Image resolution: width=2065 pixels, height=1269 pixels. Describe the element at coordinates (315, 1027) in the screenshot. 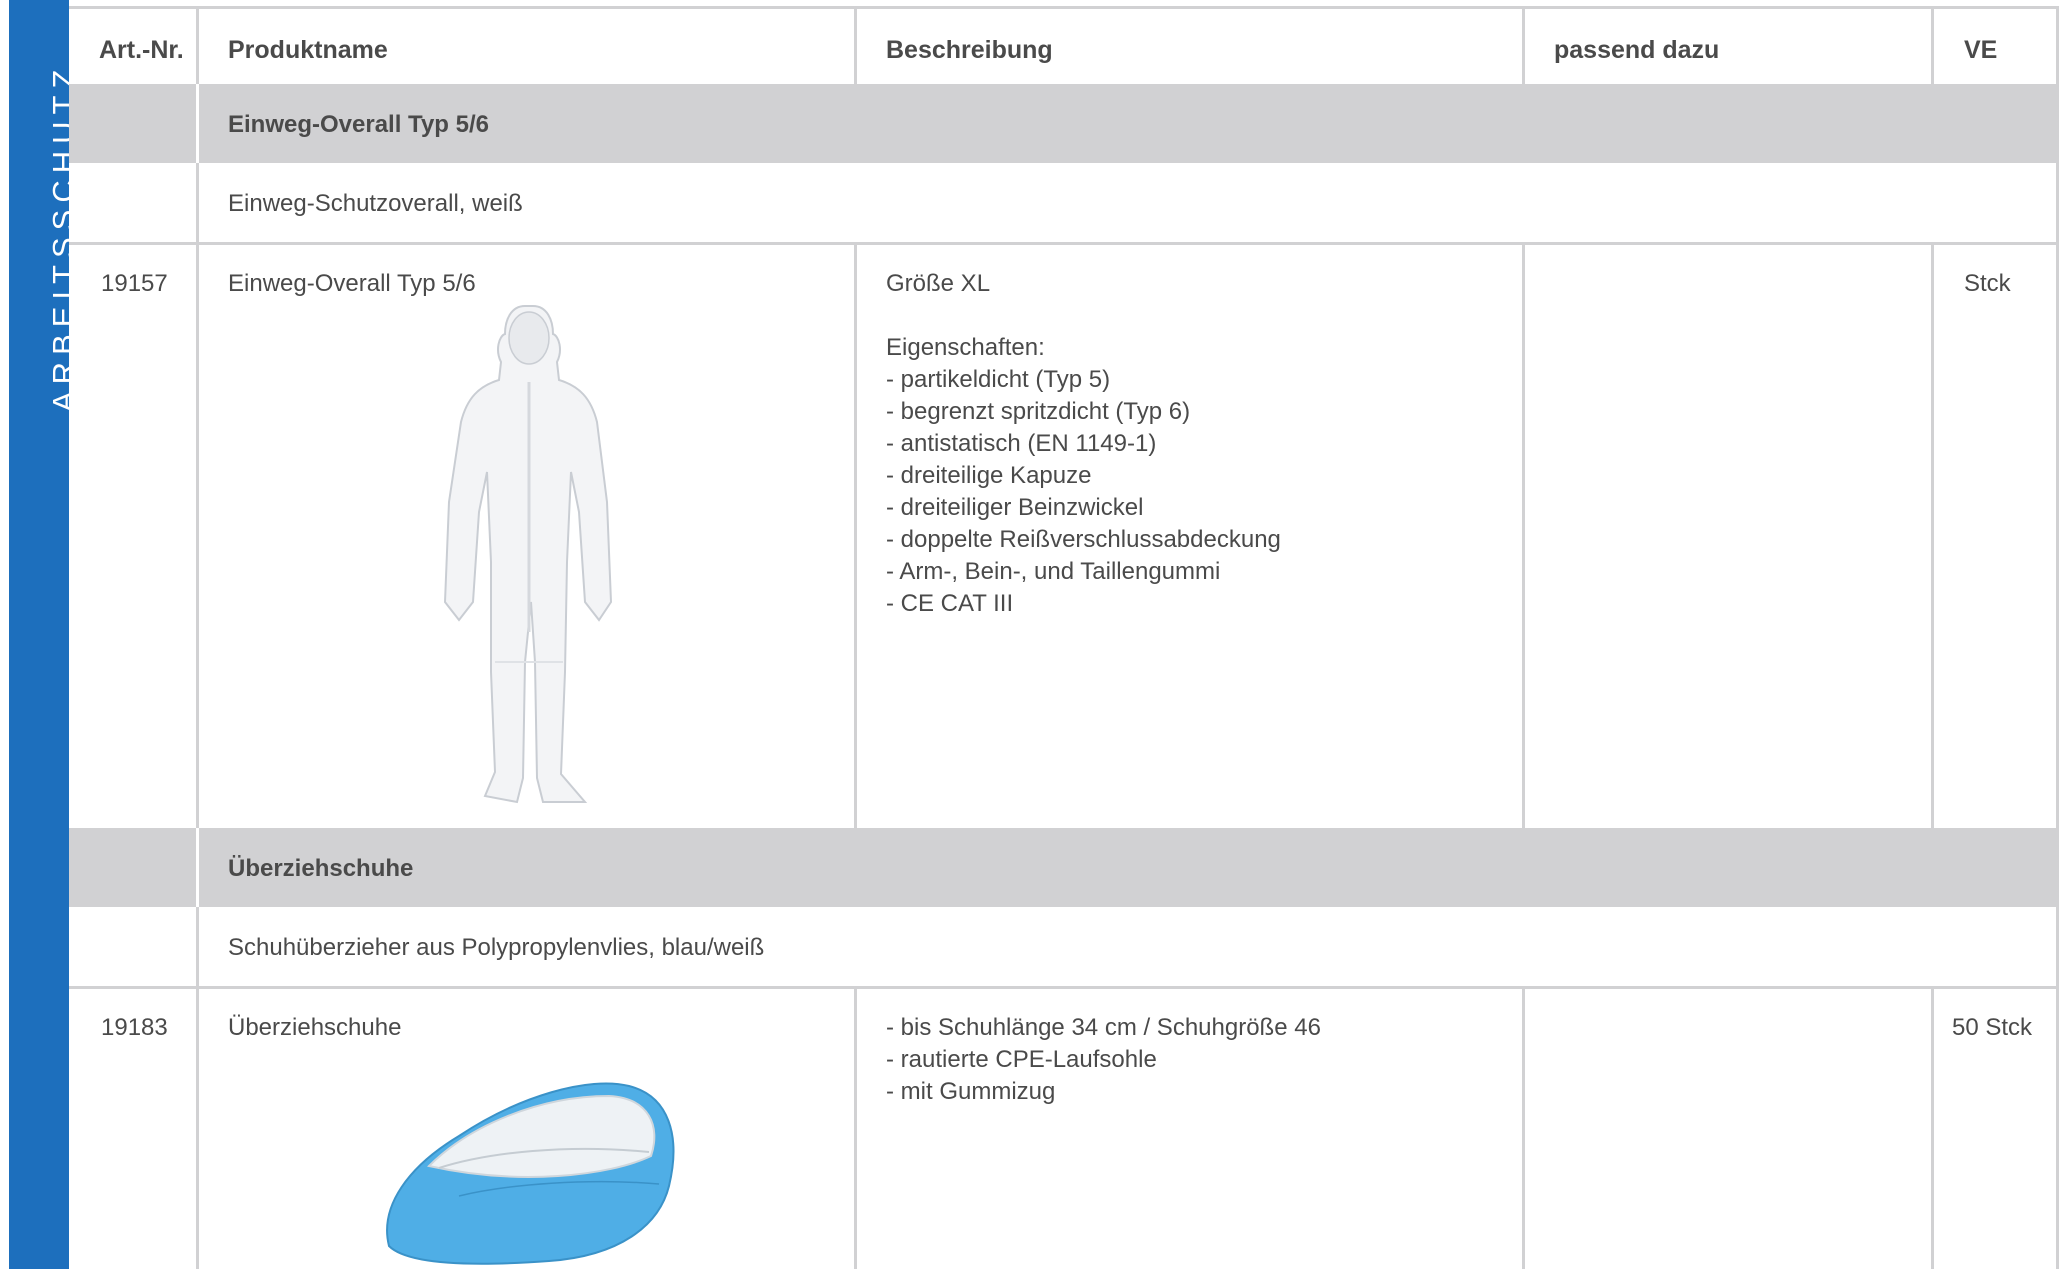

I see `product-name: Überziehschuhe` at that location.